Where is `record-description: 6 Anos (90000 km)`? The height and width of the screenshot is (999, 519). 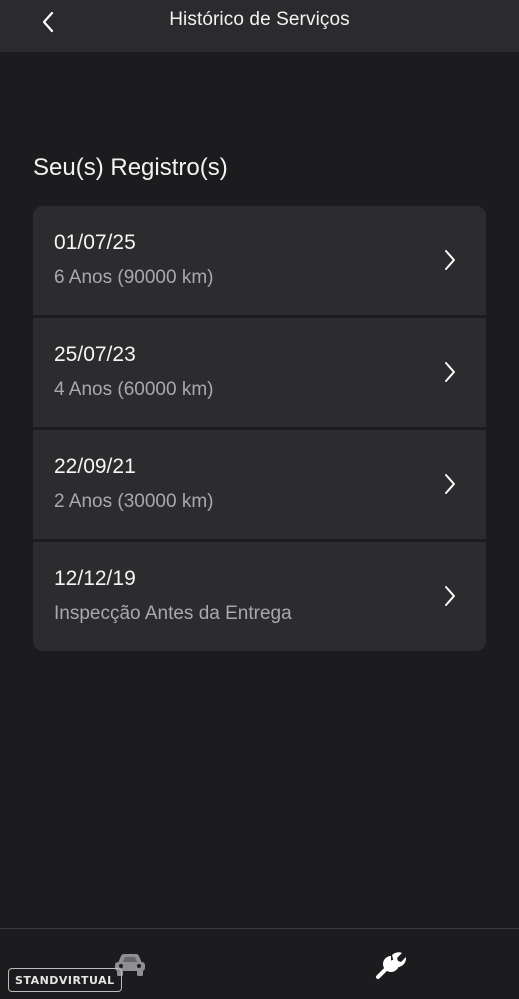
record-description: 6 Anos (90000 km) is located at coordinates (134, 277).